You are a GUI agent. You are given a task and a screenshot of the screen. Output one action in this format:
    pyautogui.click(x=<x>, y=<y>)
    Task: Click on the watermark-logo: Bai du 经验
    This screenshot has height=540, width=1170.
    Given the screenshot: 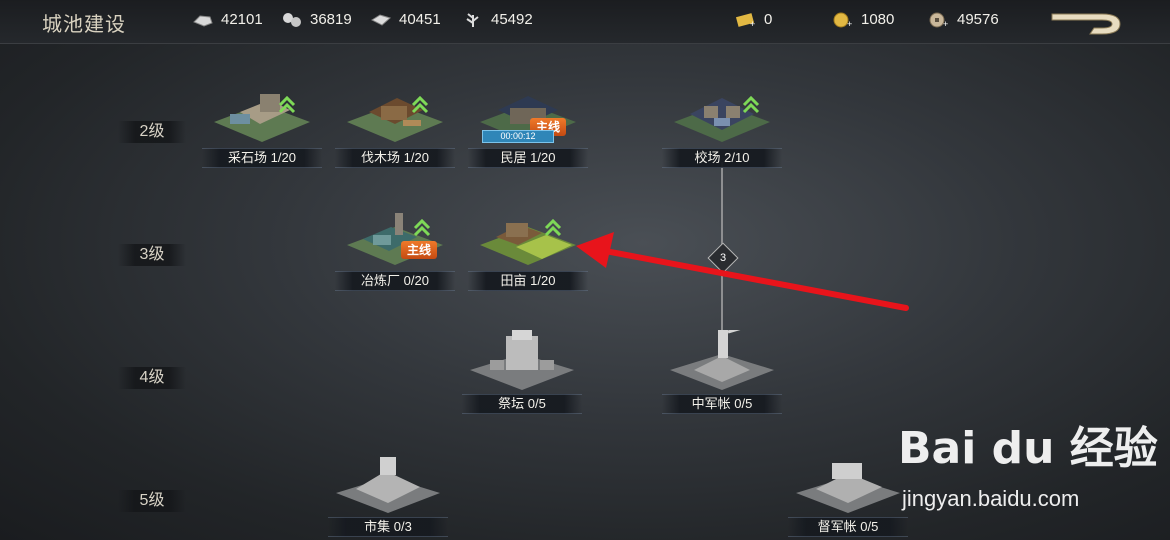 What is the action you would take?
    pyautogui.click(x=1028, y=448)
    